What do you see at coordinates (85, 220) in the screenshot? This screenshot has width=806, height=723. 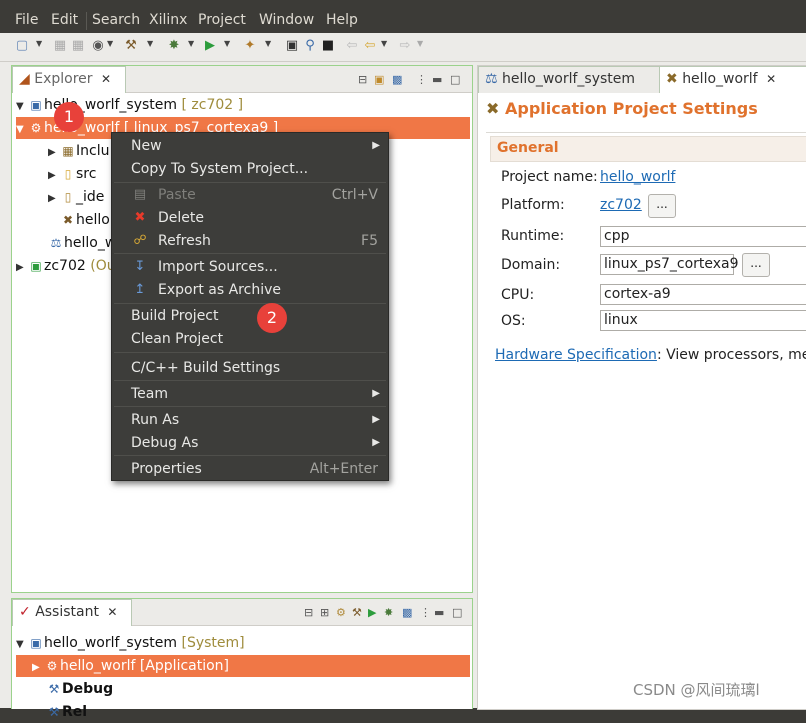 I see `tree-item-prj: ✖ hello` at bounding box center [85, 220].